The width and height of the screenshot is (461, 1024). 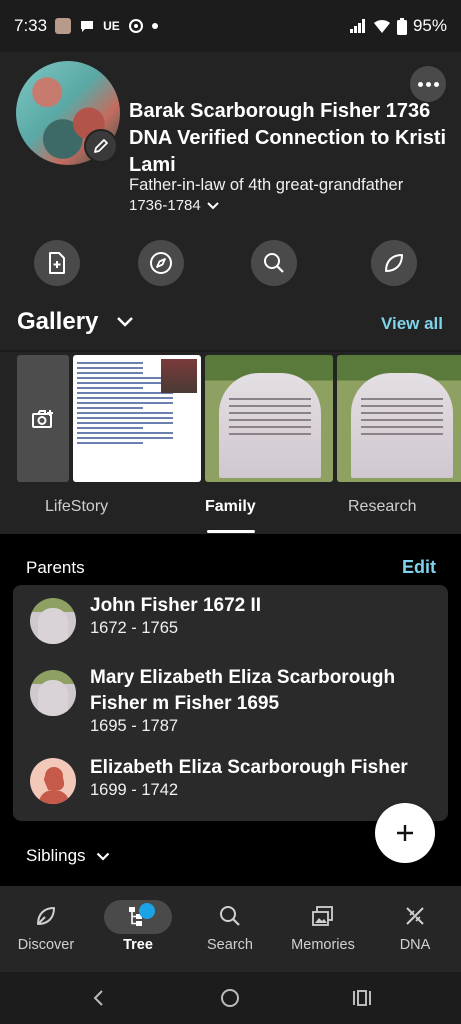 What do you see at coordinates (154, 26) in the screenshot?
I see `notification-dot-icon` at bounding box center [154, 26].